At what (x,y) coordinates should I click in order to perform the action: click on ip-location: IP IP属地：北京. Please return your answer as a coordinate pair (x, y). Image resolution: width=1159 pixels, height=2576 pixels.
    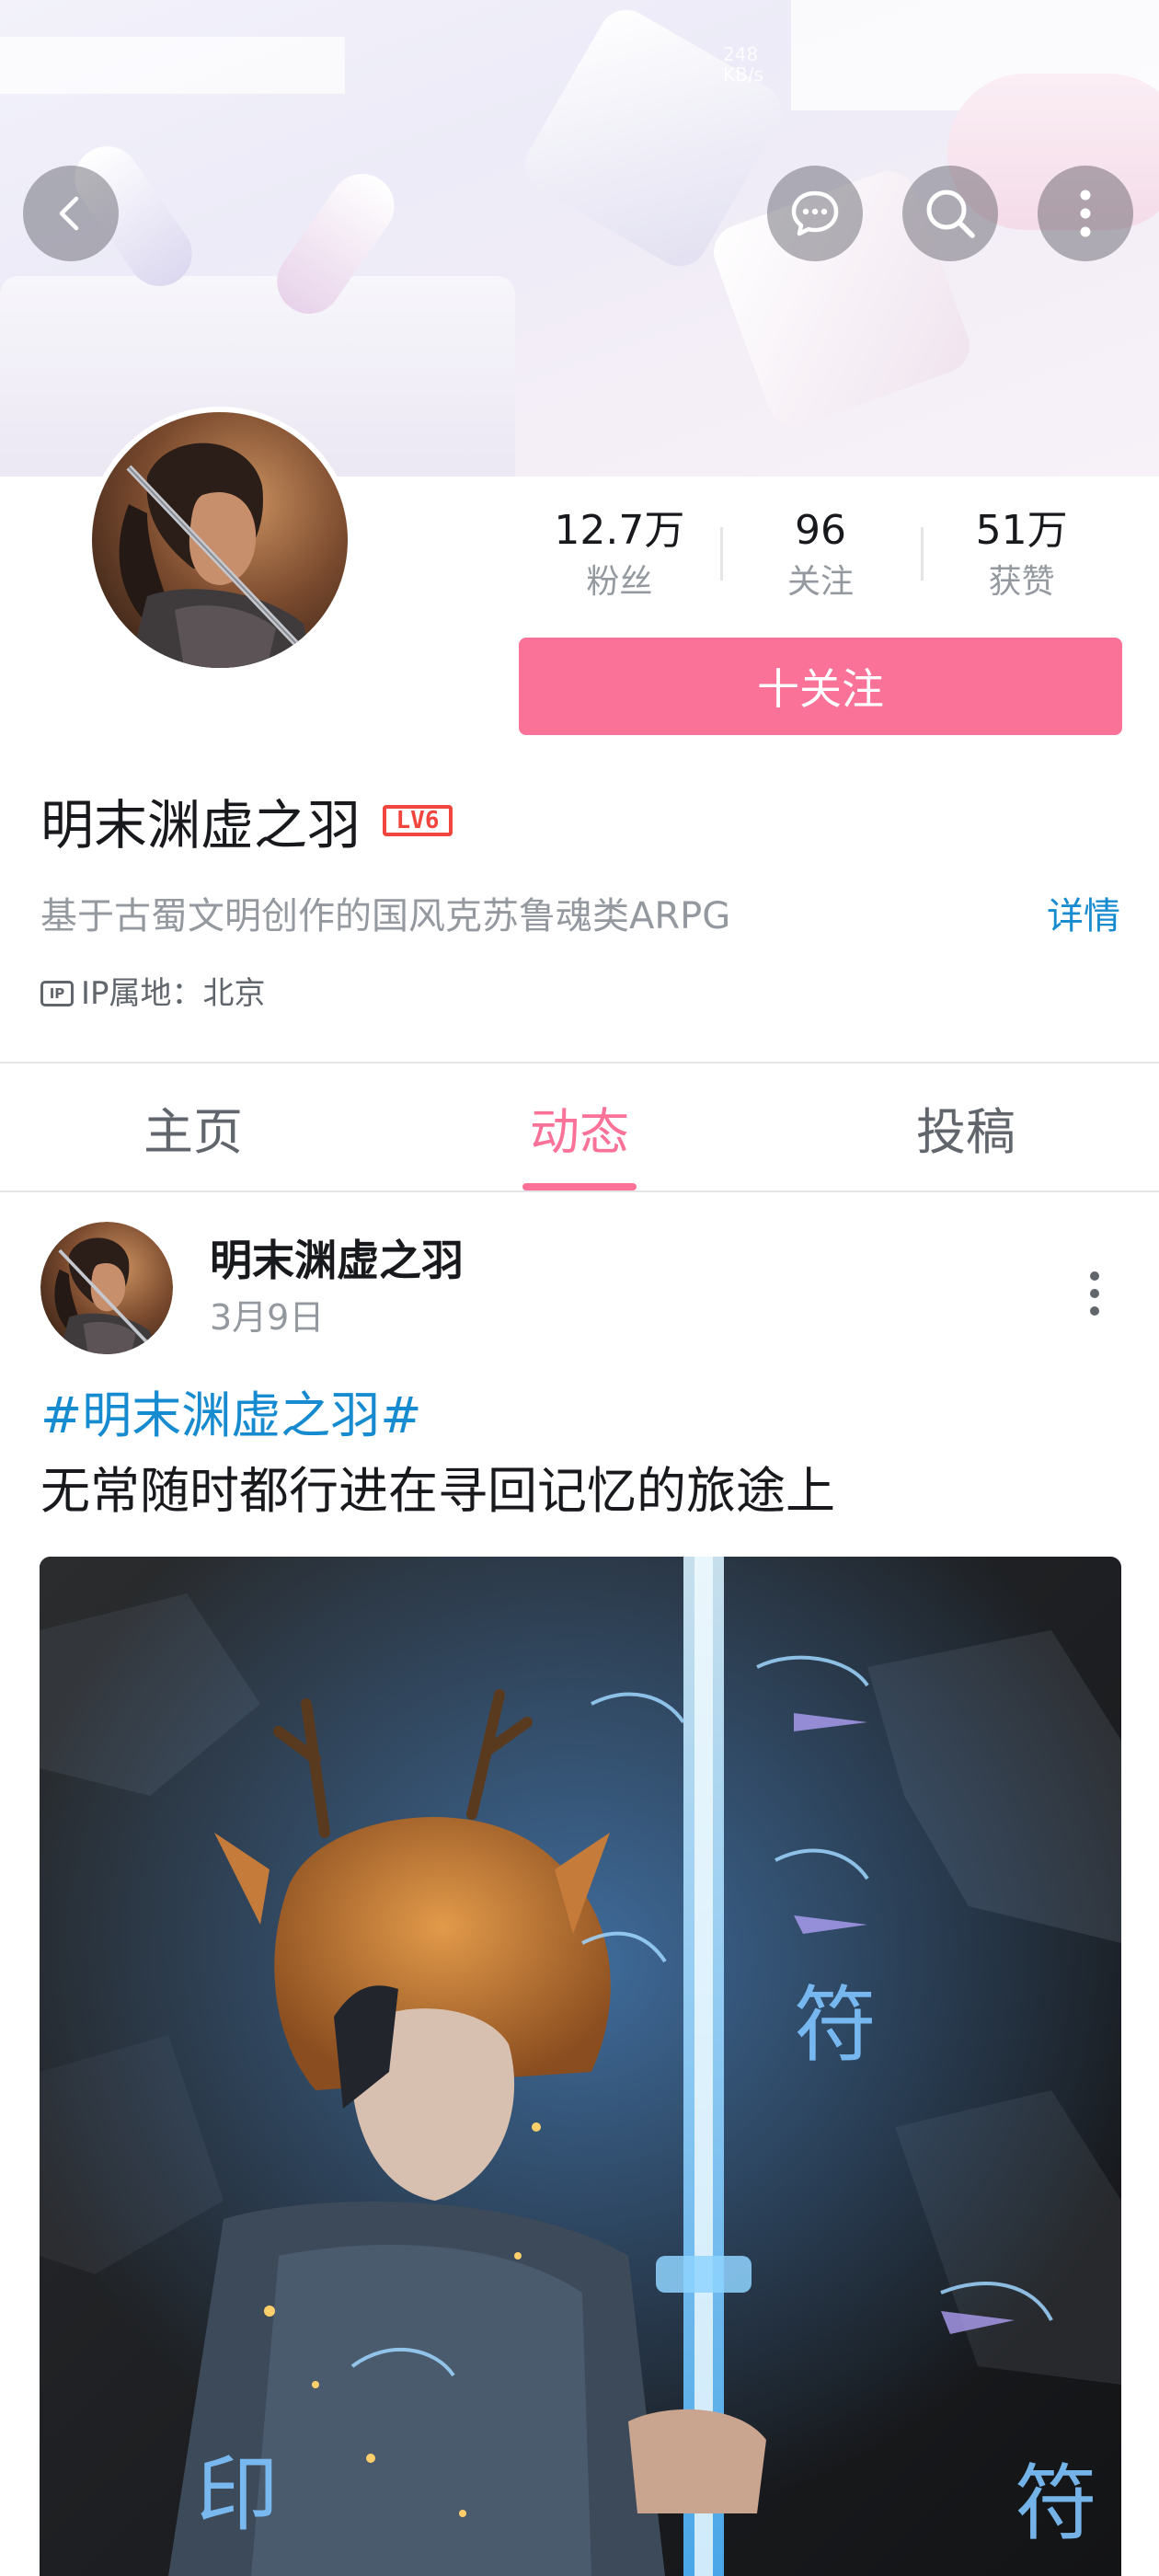
    Looking at the image, I should click on (153, 994).